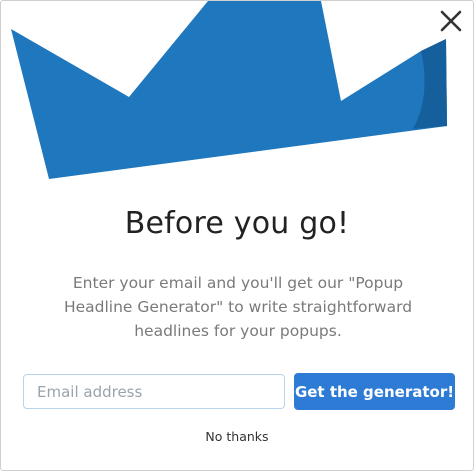  I want to click on get-generator-button: Get the generator!, so click(374, 391).